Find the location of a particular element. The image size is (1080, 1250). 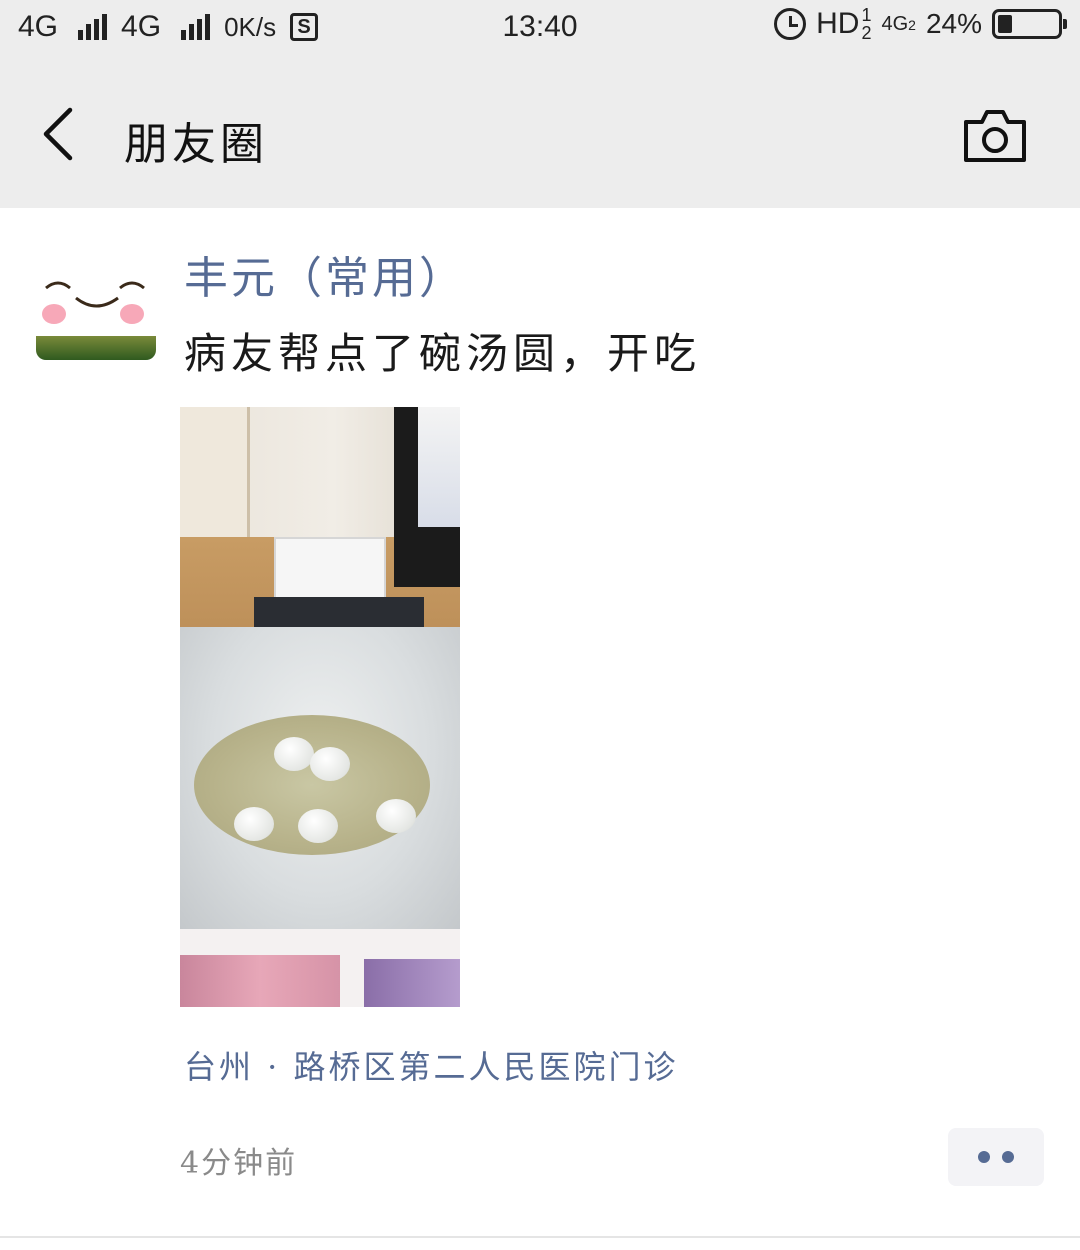

battery-percent: 24% is located at coordinates (953, 23).